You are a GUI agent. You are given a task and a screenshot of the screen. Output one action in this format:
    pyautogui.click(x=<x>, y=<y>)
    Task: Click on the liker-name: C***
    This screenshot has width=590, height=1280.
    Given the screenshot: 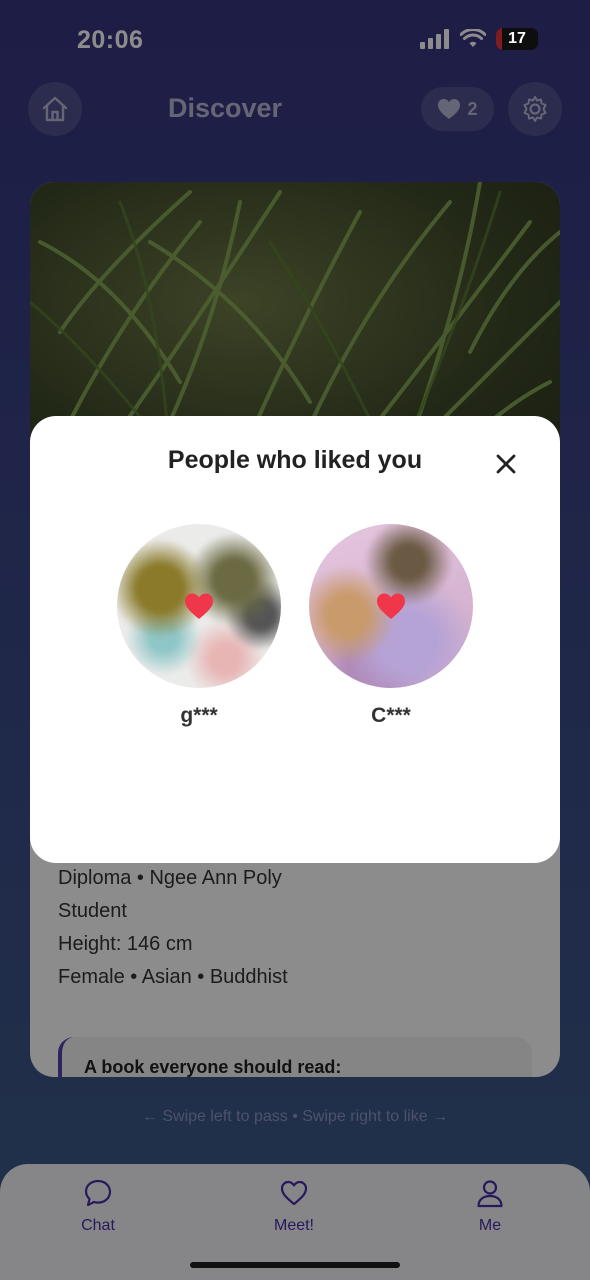 What is the action you would take?
    pyautogui.click(x=391, y=715)
    